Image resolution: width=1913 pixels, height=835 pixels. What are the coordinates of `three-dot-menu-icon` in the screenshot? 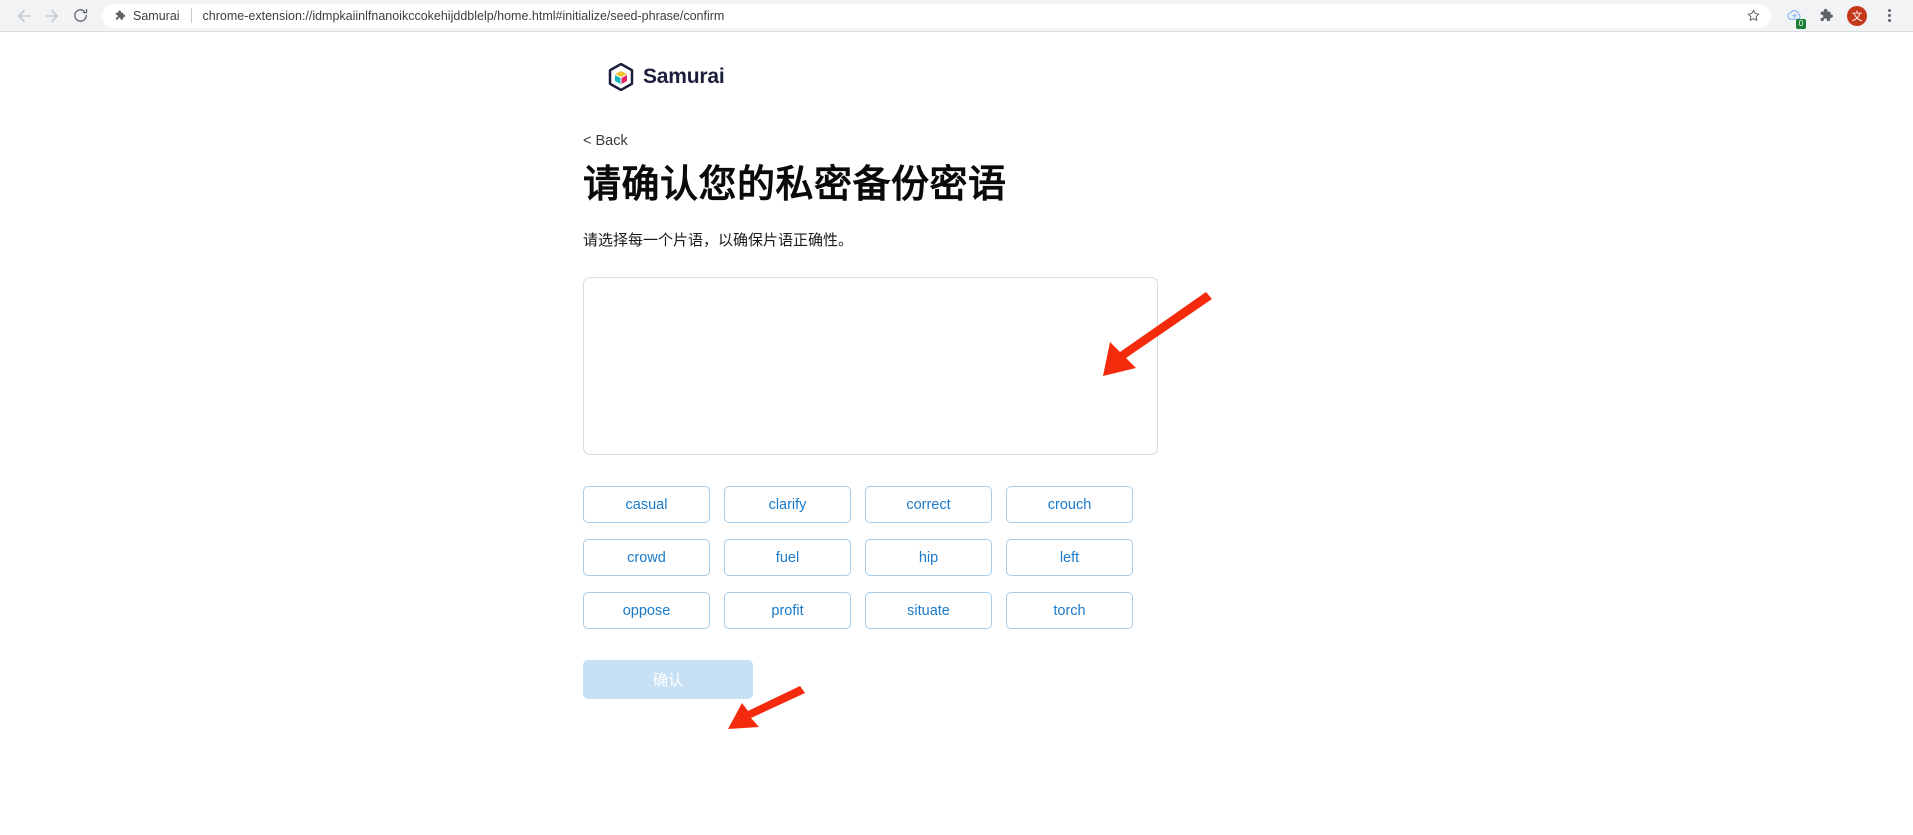 It's located at (1889, 15).